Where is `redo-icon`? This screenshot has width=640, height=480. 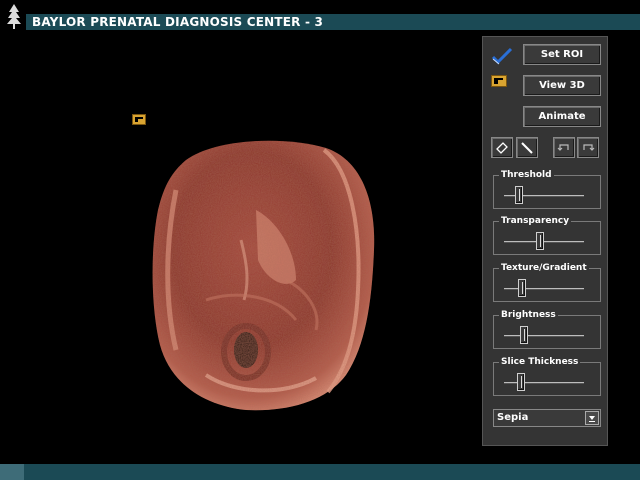 redo-icon is located at coordinates (589, 147).